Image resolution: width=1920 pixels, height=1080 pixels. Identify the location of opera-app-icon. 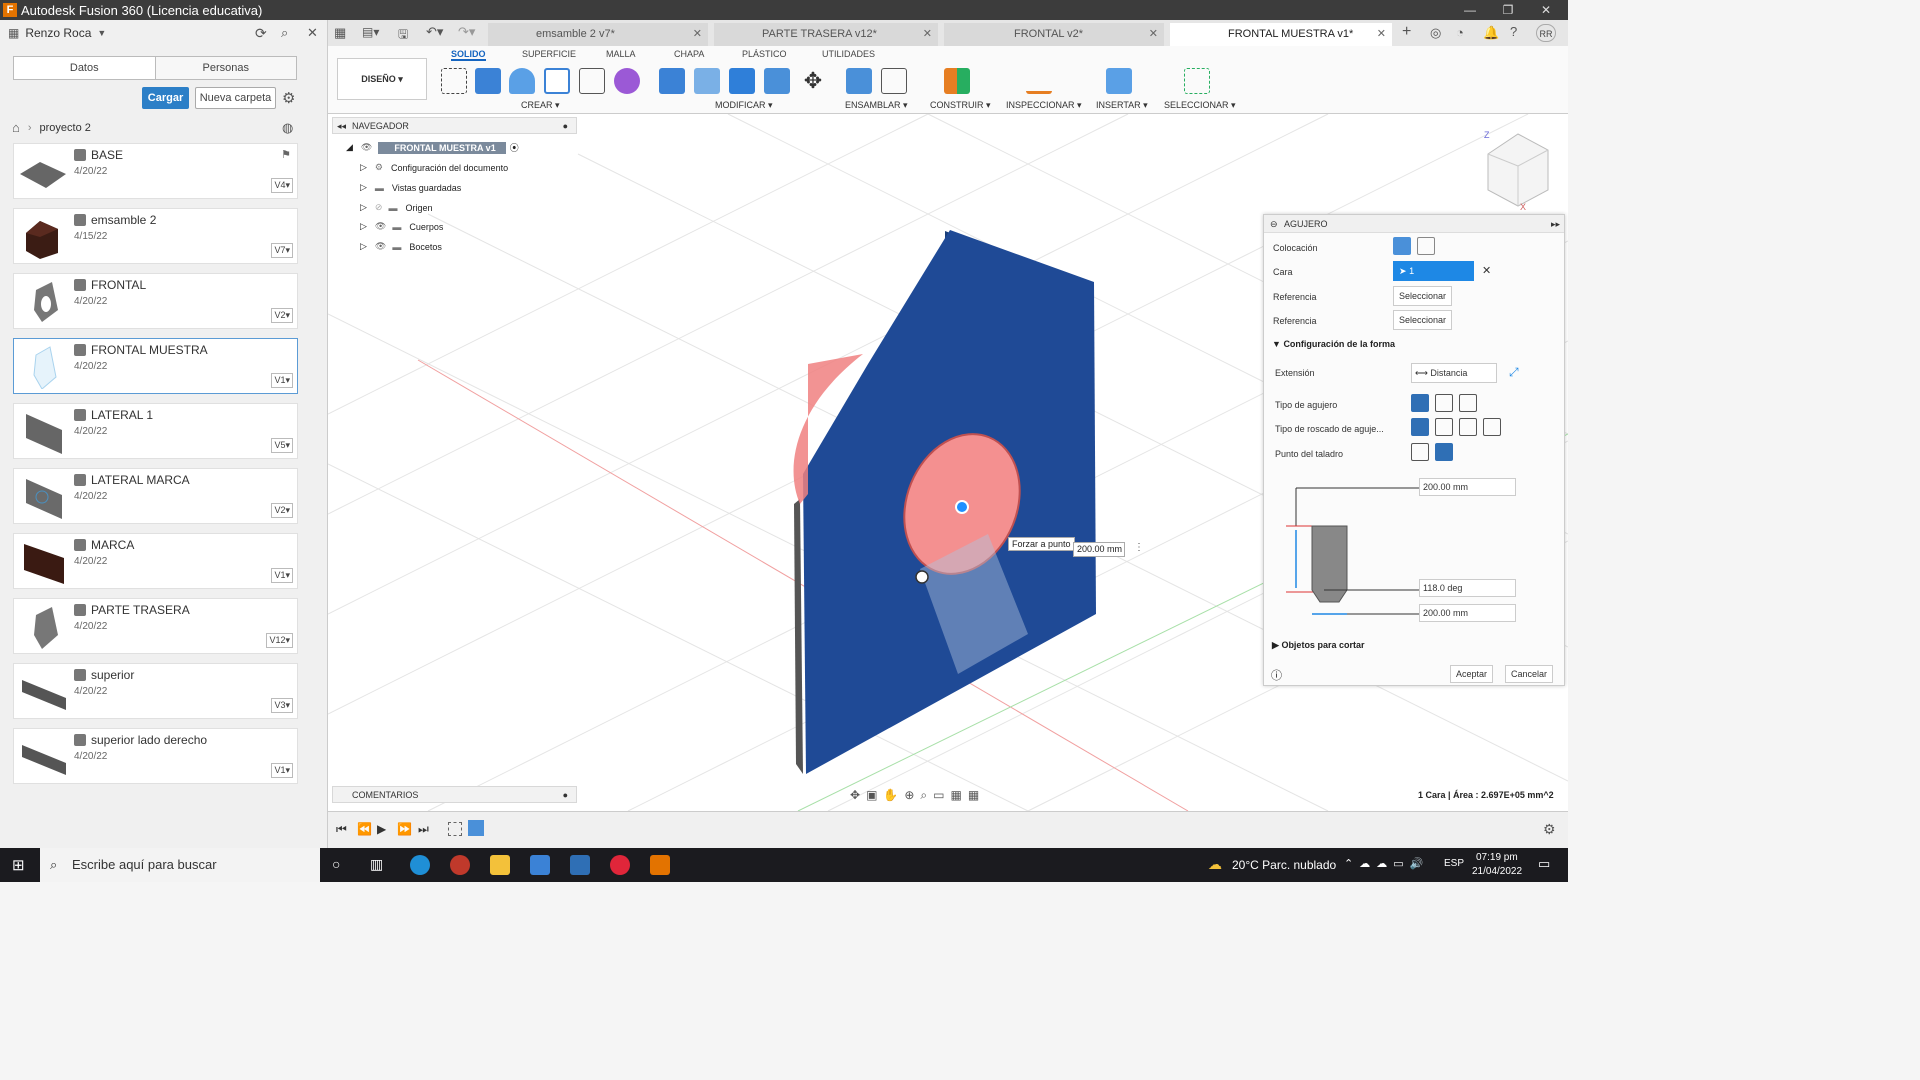
(620, 865).